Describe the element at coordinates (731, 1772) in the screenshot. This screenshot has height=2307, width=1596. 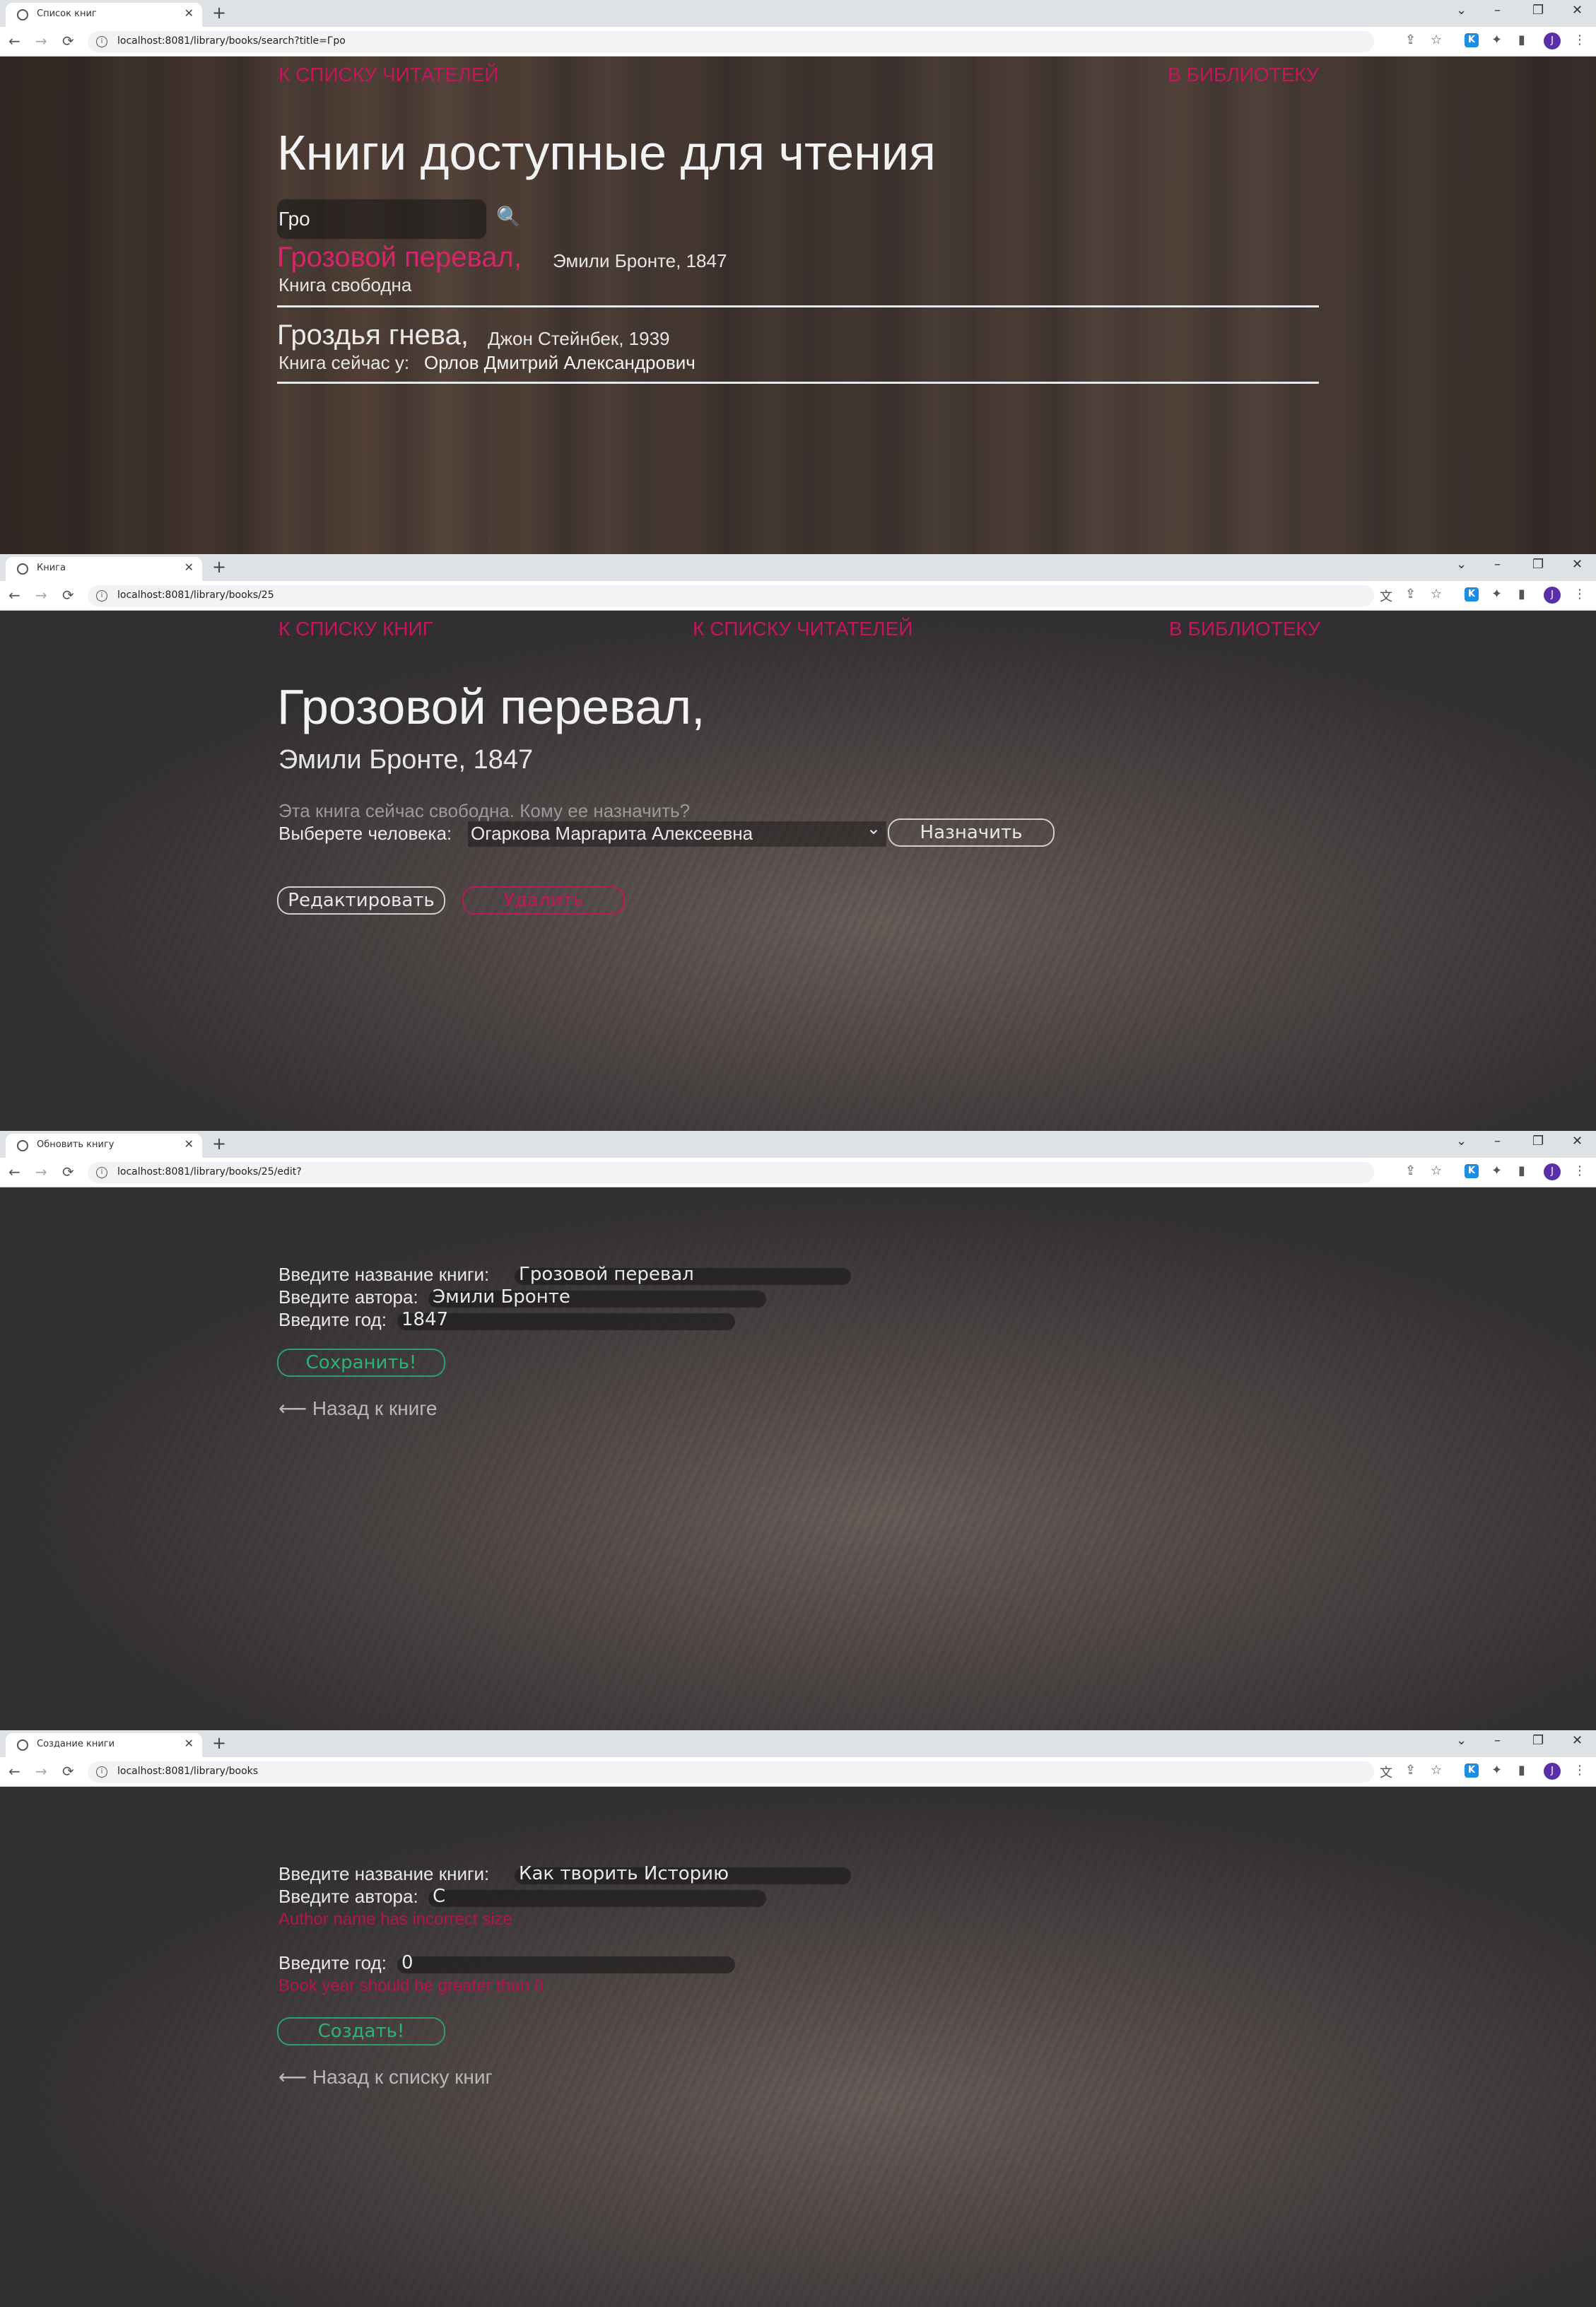
I see `address-bar: i localhost:8081/library/books` at that location.